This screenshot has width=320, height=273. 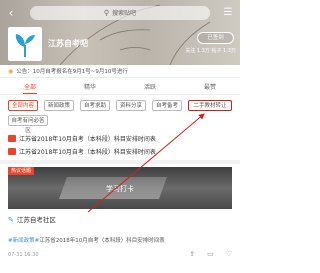 I want to click on feature-label: 学习打卡, so click(x=120, y=189).